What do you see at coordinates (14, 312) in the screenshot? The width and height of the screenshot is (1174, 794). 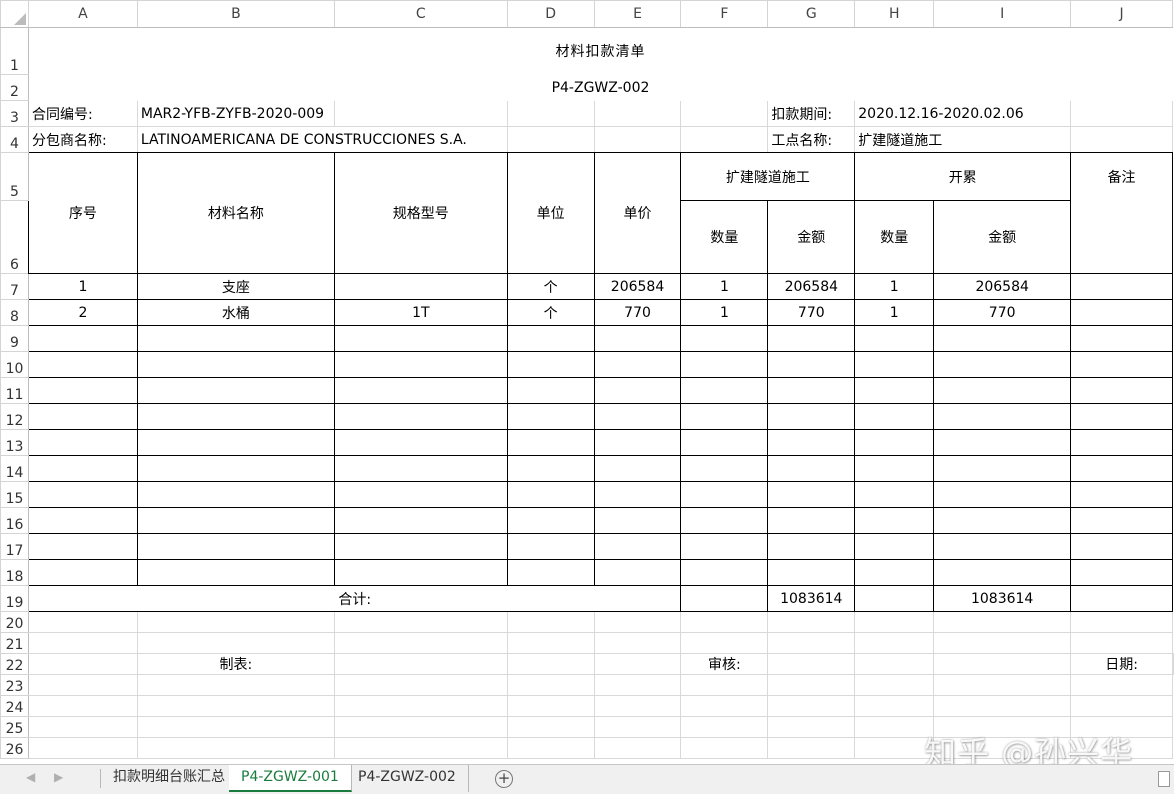 I see `row-header-8: 8` at bounding box center [14, 312].